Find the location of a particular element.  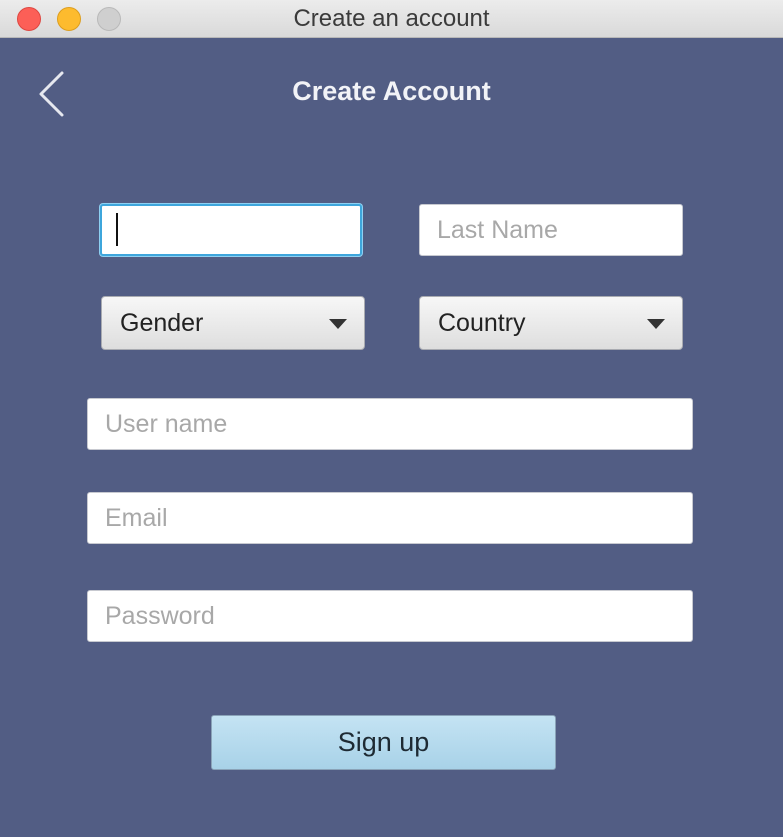

gender-select-value: Gender is located at coordinates (162, 323).